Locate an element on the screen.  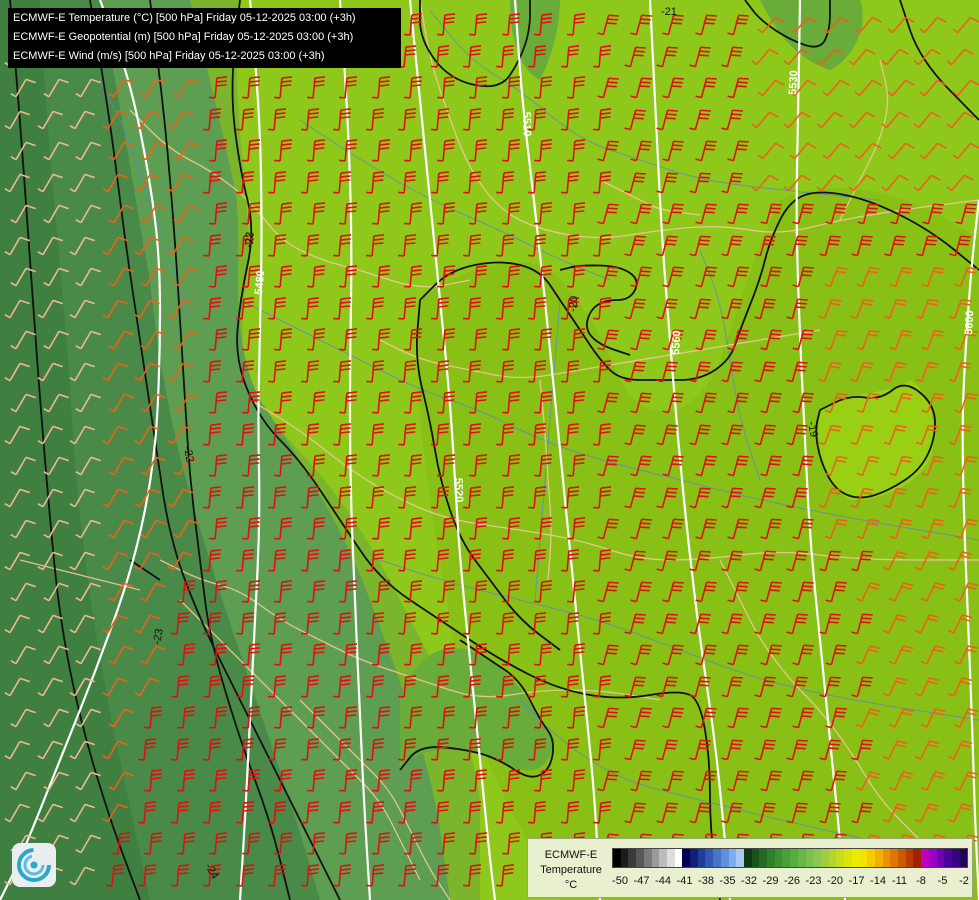
geo-label-5520: 5520 is located at coordinates (458, 490).